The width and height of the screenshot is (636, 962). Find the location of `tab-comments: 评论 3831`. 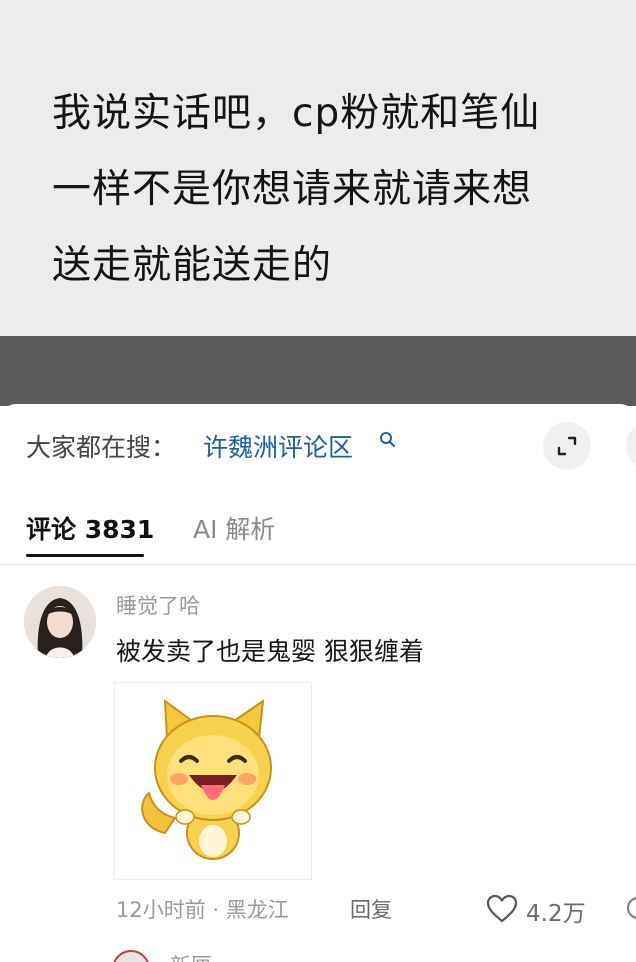

tab-comments: 评论 3831 is located at coordinates (90, 528).